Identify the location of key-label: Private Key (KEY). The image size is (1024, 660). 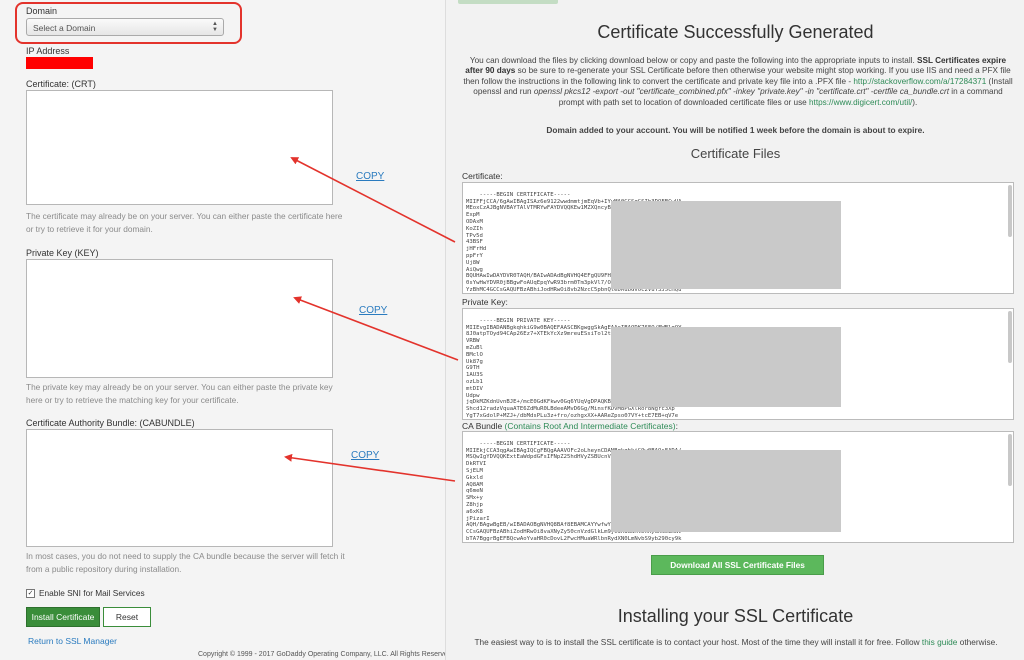
(62, 253).